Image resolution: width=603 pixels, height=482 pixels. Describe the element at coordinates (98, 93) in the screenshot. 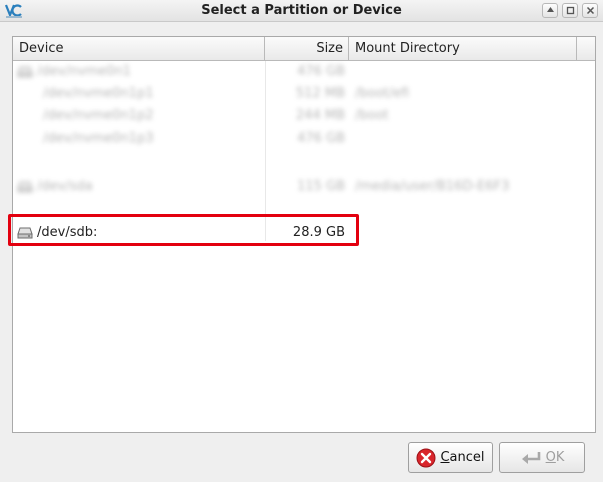

I see `device-name: /dev/nvme0n1p1` at that location.